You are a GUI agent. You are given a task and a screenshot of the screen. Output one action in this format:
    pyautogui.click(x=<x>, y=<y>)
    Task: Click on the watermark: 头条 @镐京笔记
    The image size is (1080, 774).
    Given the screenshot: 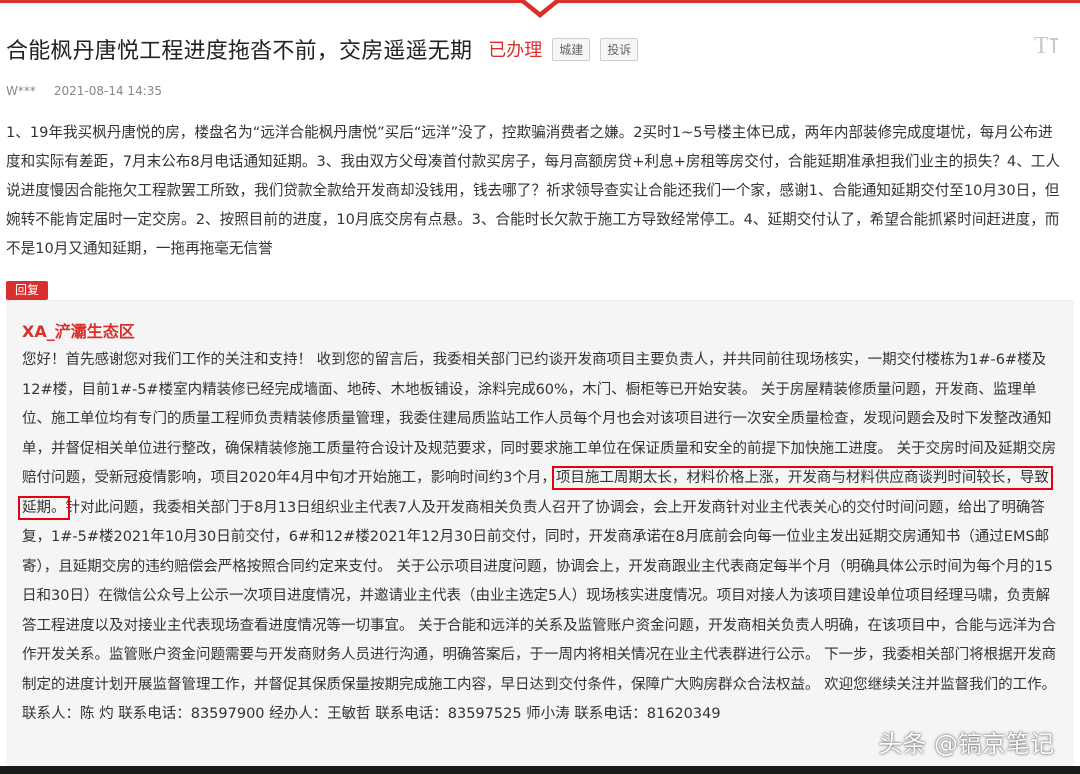 What is the action you would take?
    pyautogui.click(x=966, y=744)
    